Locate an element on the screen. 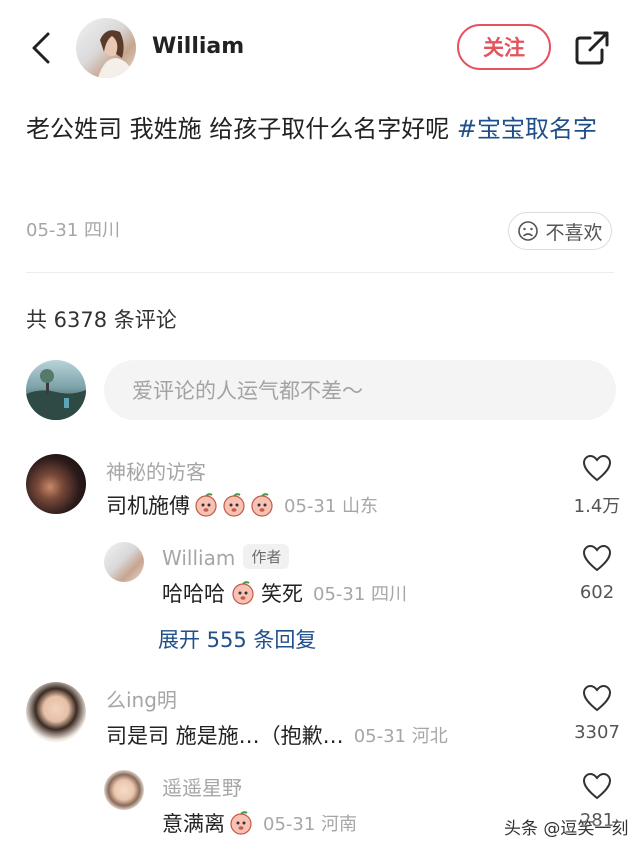  sad-face-icon is located at coordinates (528, 231).